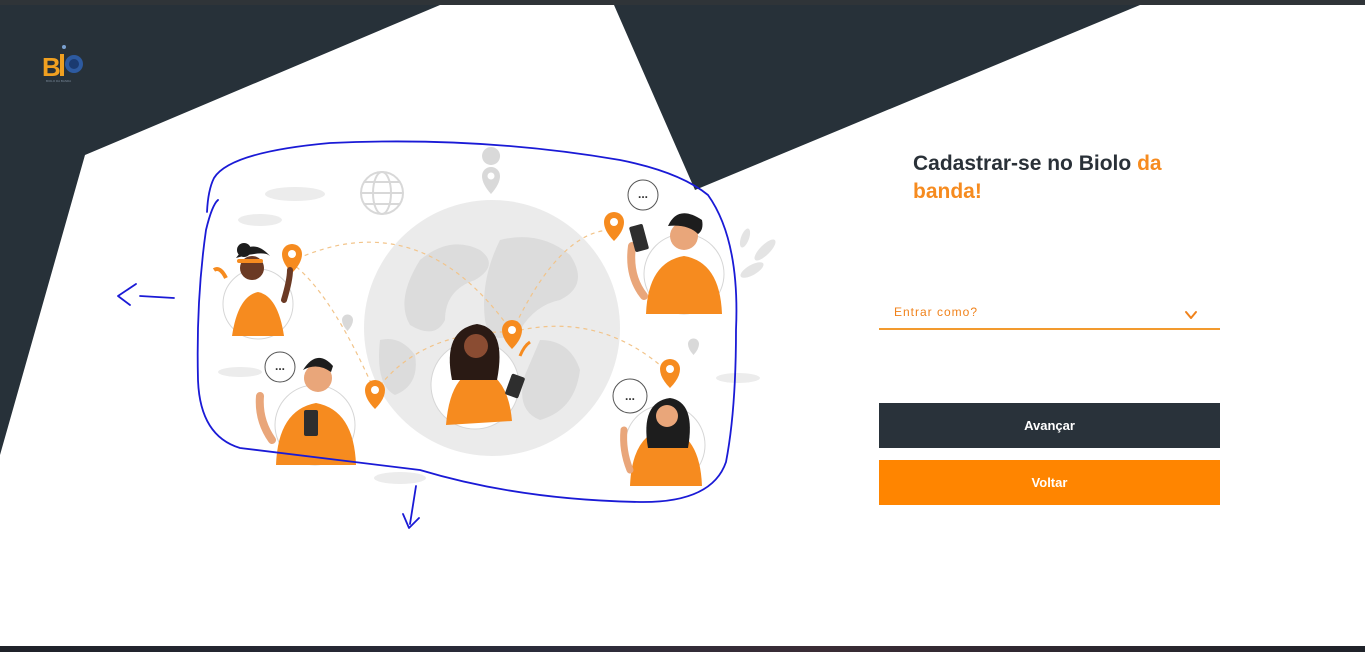  Describe the element at coordinates (682, 649) in the screenshot. I see `bottom-strip` at that location.